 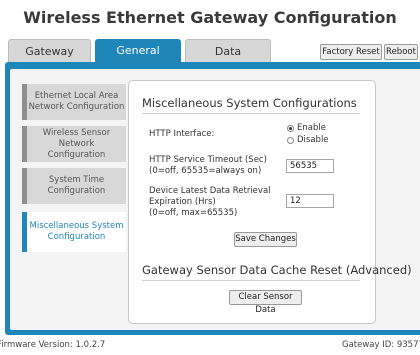 I want to click on sidebar-item-wireless-sensor-network: Wireless Sensor Network Configuration, so click(x=74, y=144).